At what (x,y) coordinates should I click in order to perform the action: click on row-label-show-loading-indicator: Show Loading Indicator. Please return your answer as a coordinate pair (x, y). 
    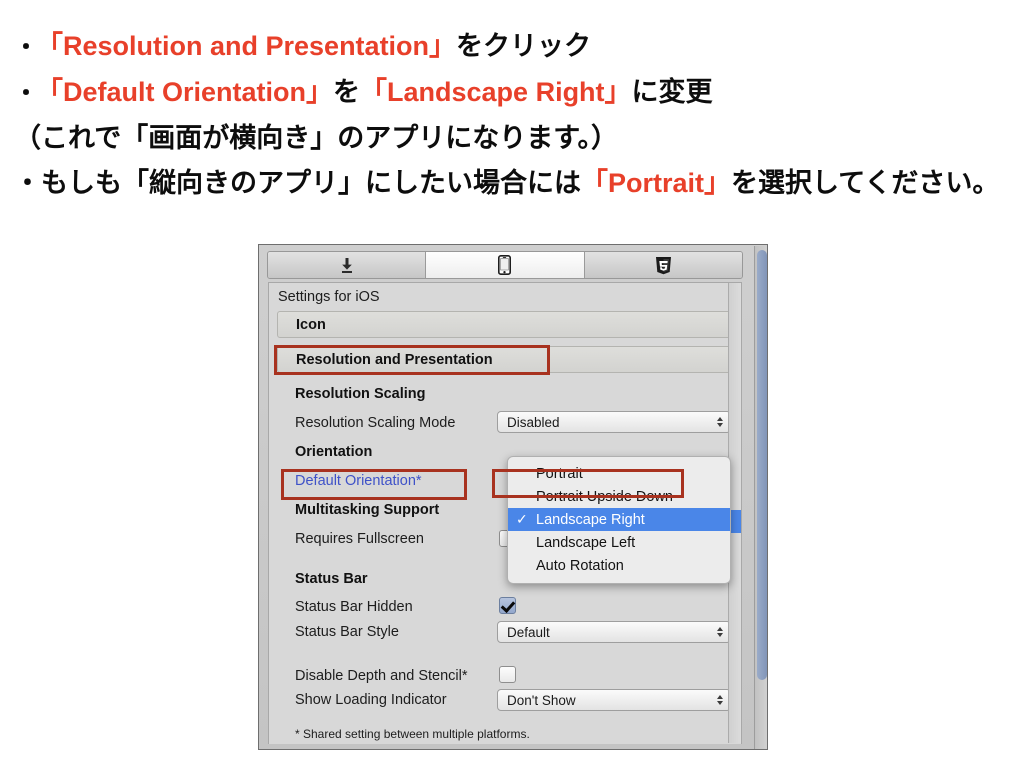
    Looking at the image, I should click on (371, 700).